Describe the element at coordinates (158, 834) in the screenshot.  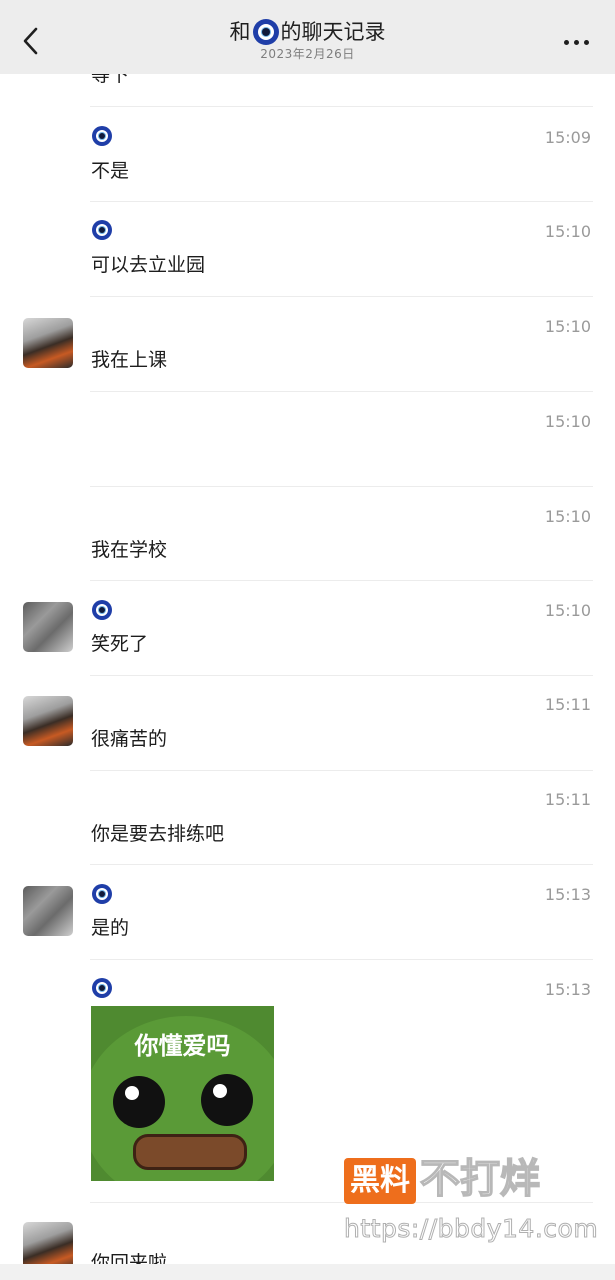
I see `message-text: 你是要去排练吧` at that location.